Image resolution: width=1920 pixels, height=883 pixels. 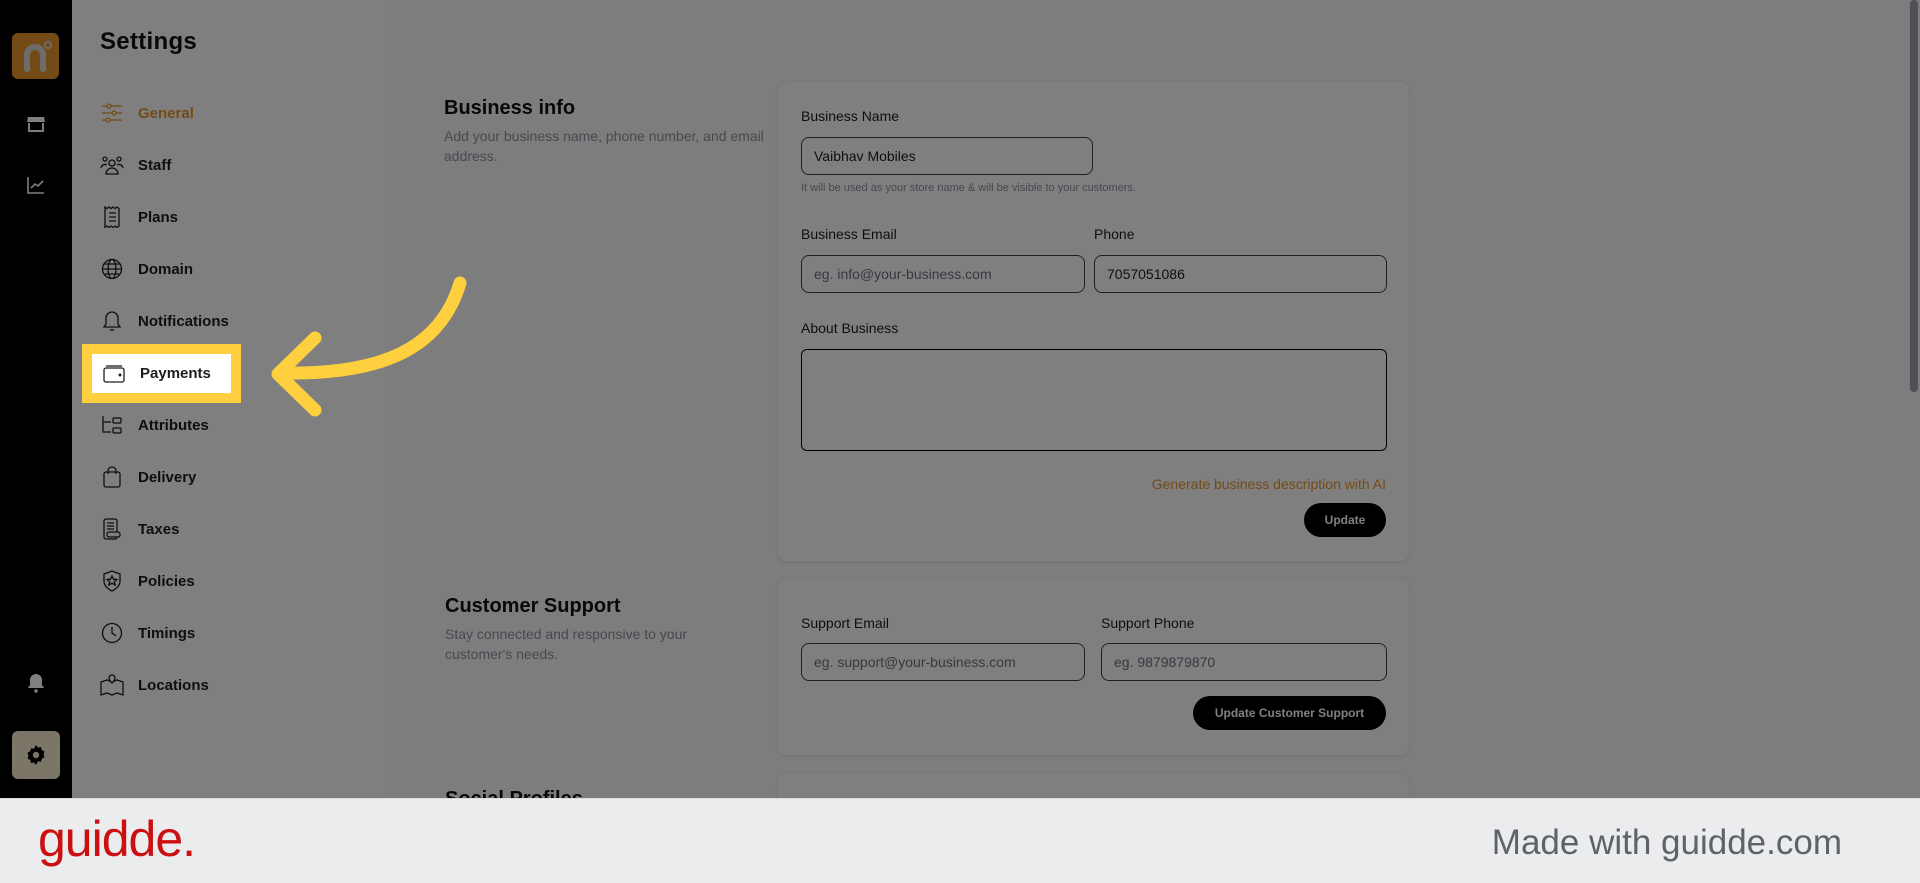 I want to click on clock-icon, so click(x=112, y=633).